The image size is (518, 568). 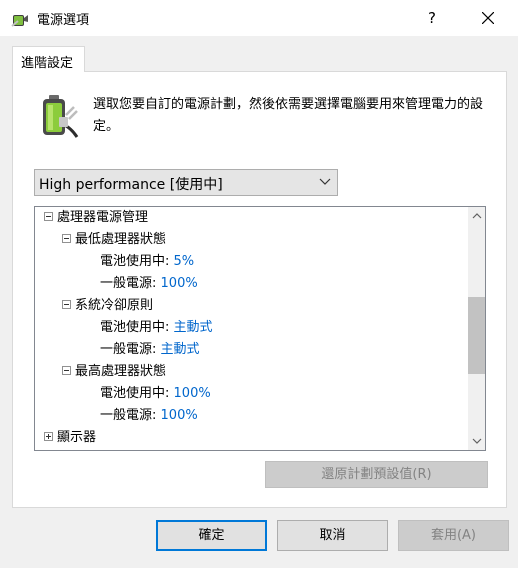 I want to click on tree-item-cooling-policy: 系統冷卻原則, so click(x=107, y=306).